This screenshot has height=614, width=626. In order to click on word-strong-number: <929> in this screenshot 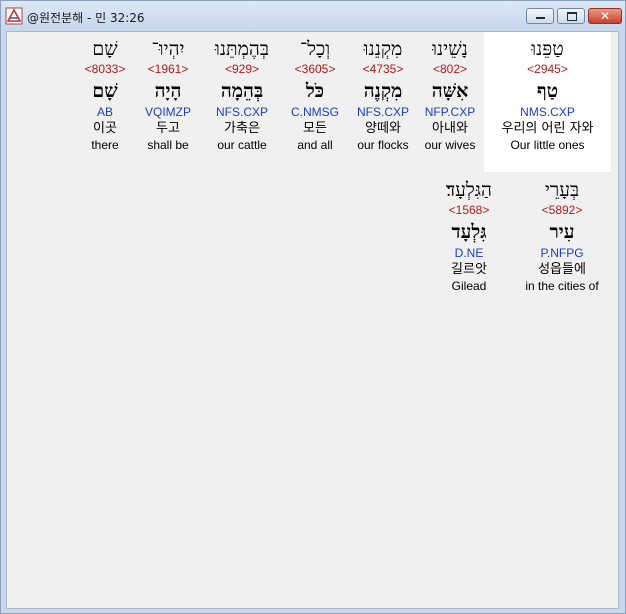, I will do `click(242, 69)`.